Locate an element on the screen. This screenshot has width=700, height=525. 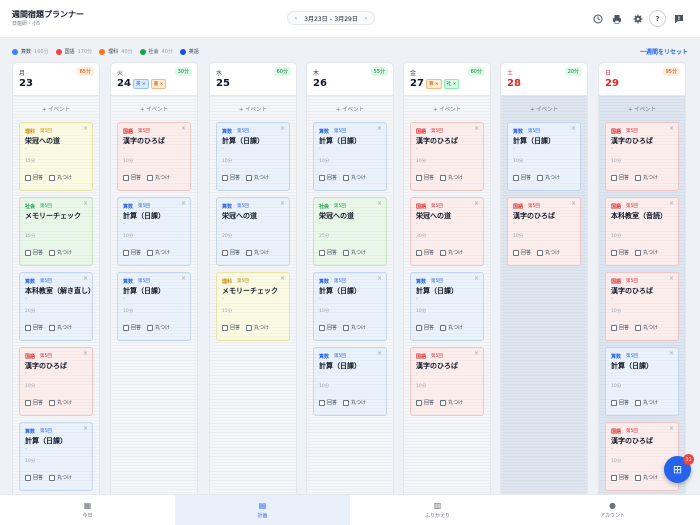
homework-card: 国語 第5回 × 栄冠への道 - 30分 回答 丸つけ is located at coordinates (447, 231).